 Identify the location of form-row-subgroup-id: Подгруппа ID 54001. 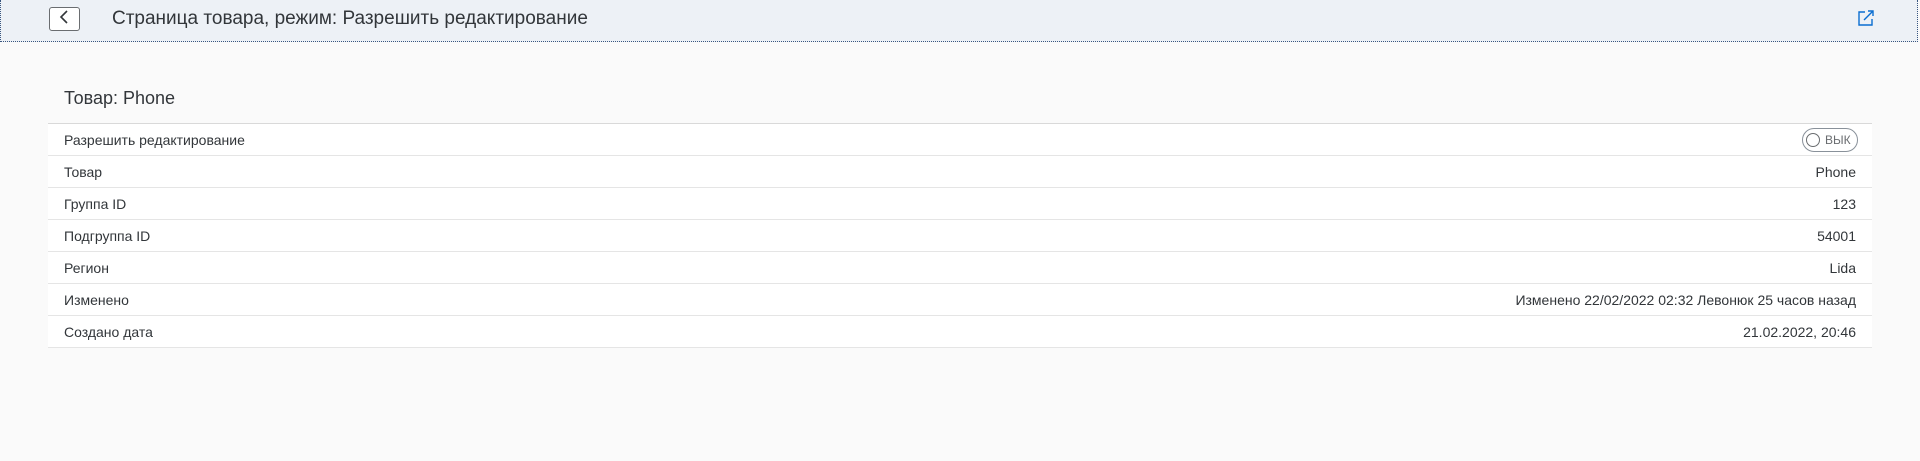
(960, 236).